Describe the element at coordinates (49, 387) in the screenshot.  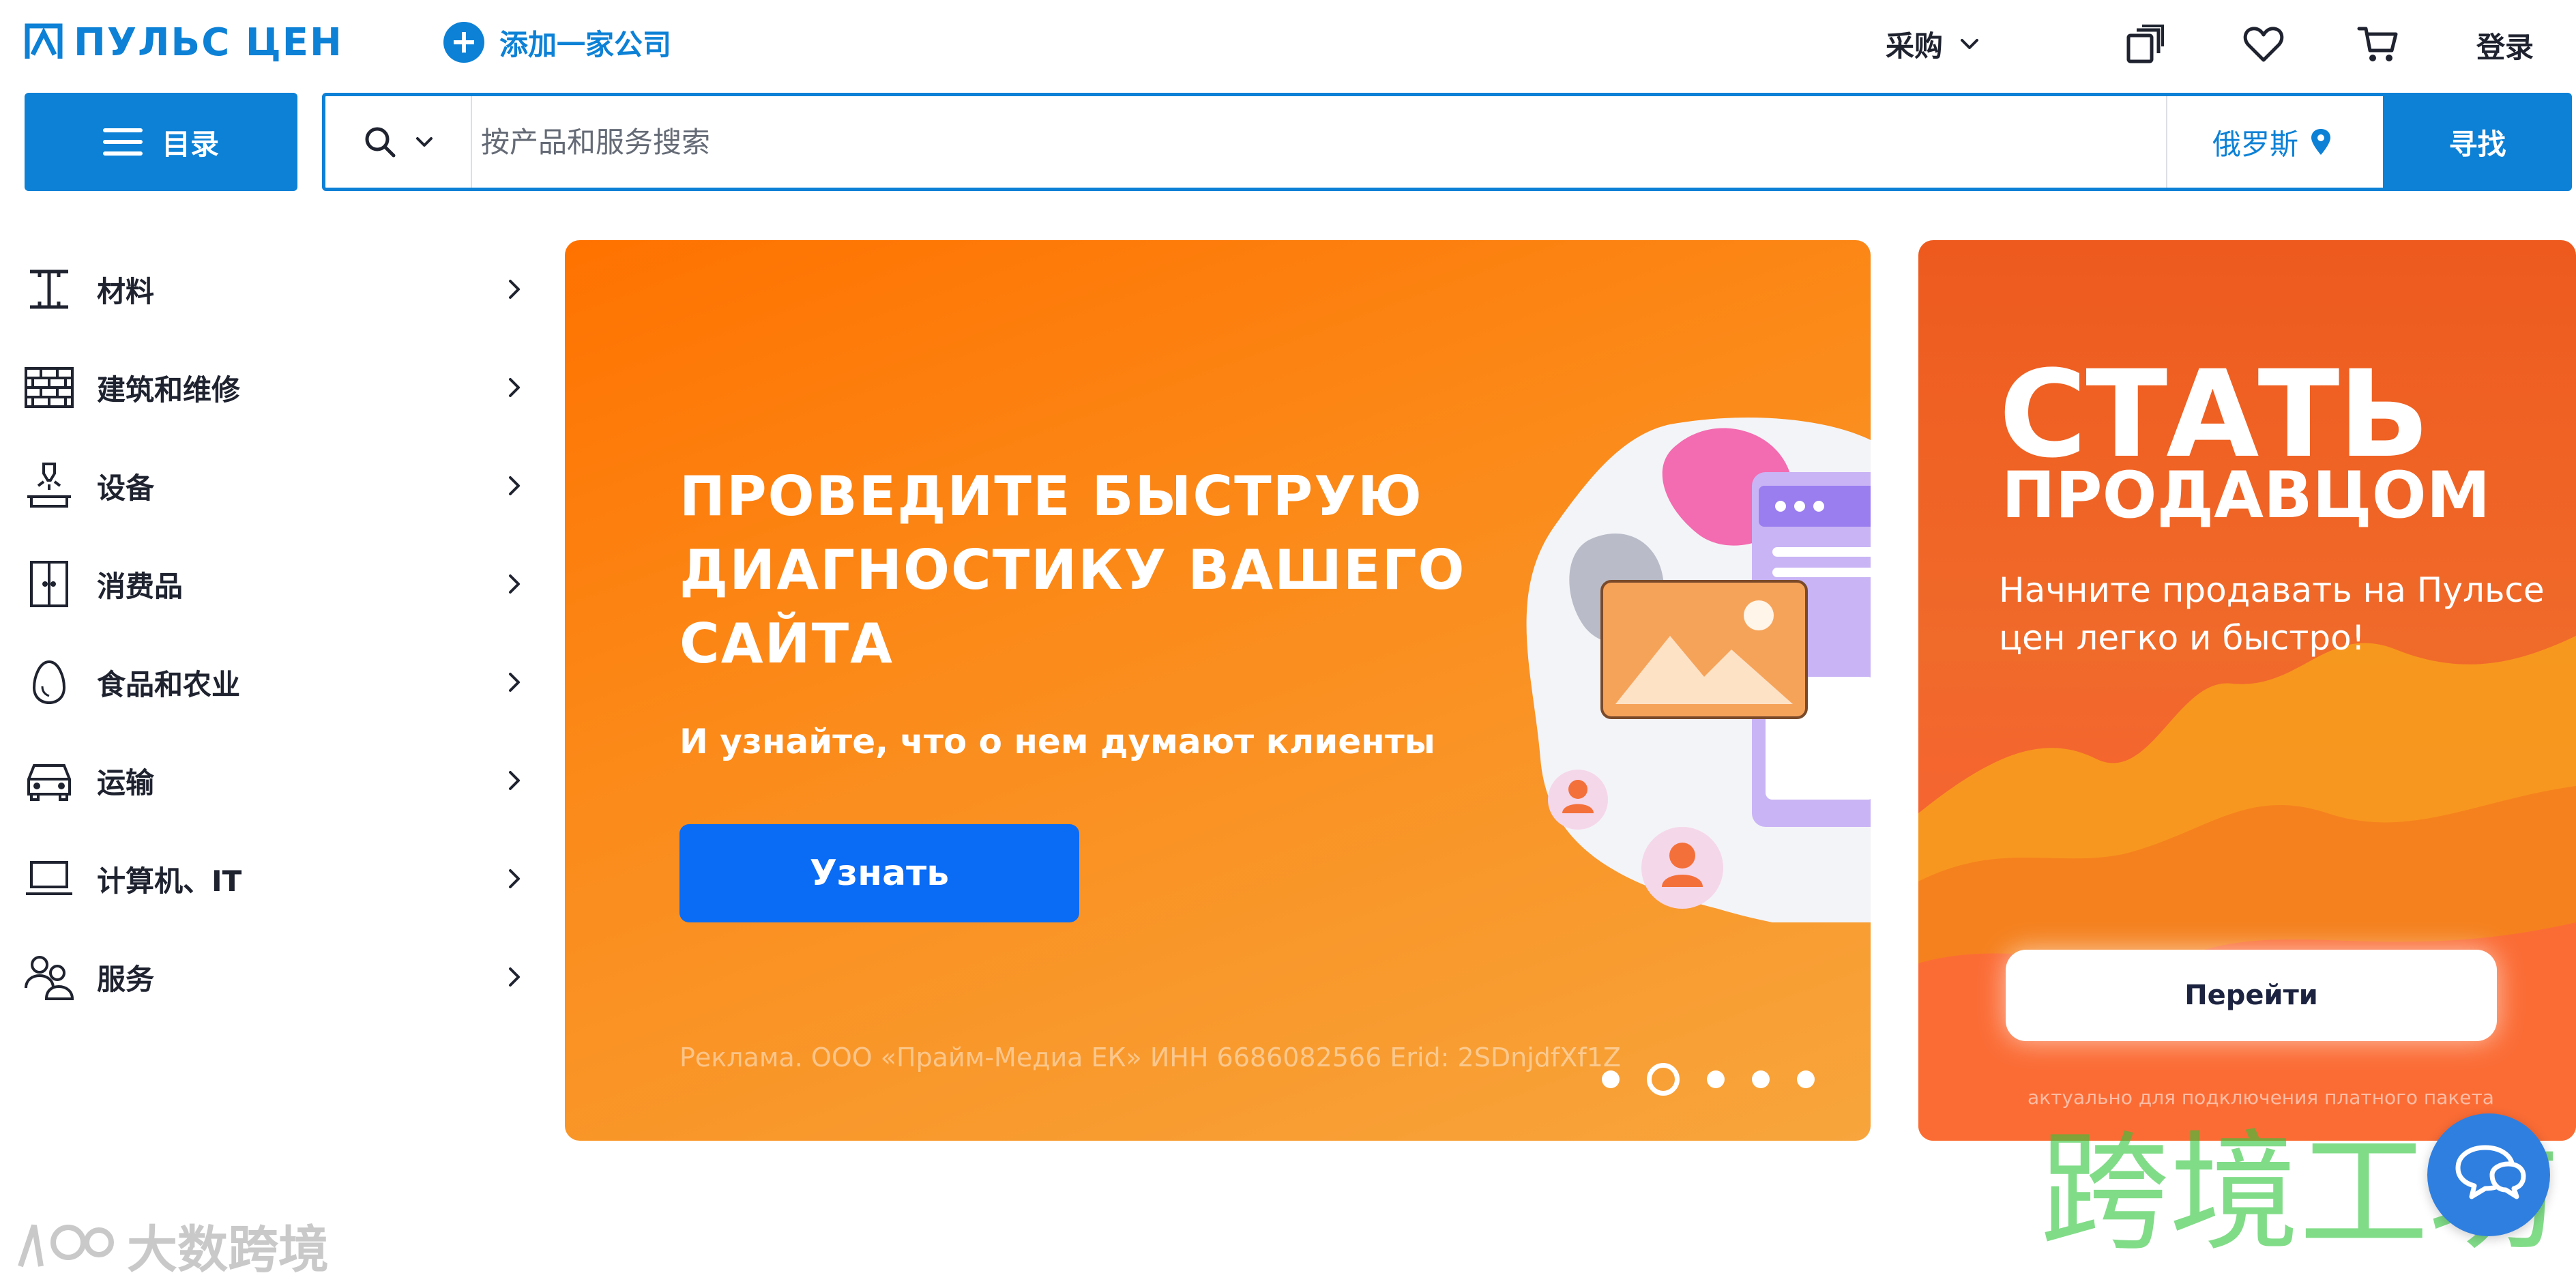
I see `brick-wall-icon` at that location.